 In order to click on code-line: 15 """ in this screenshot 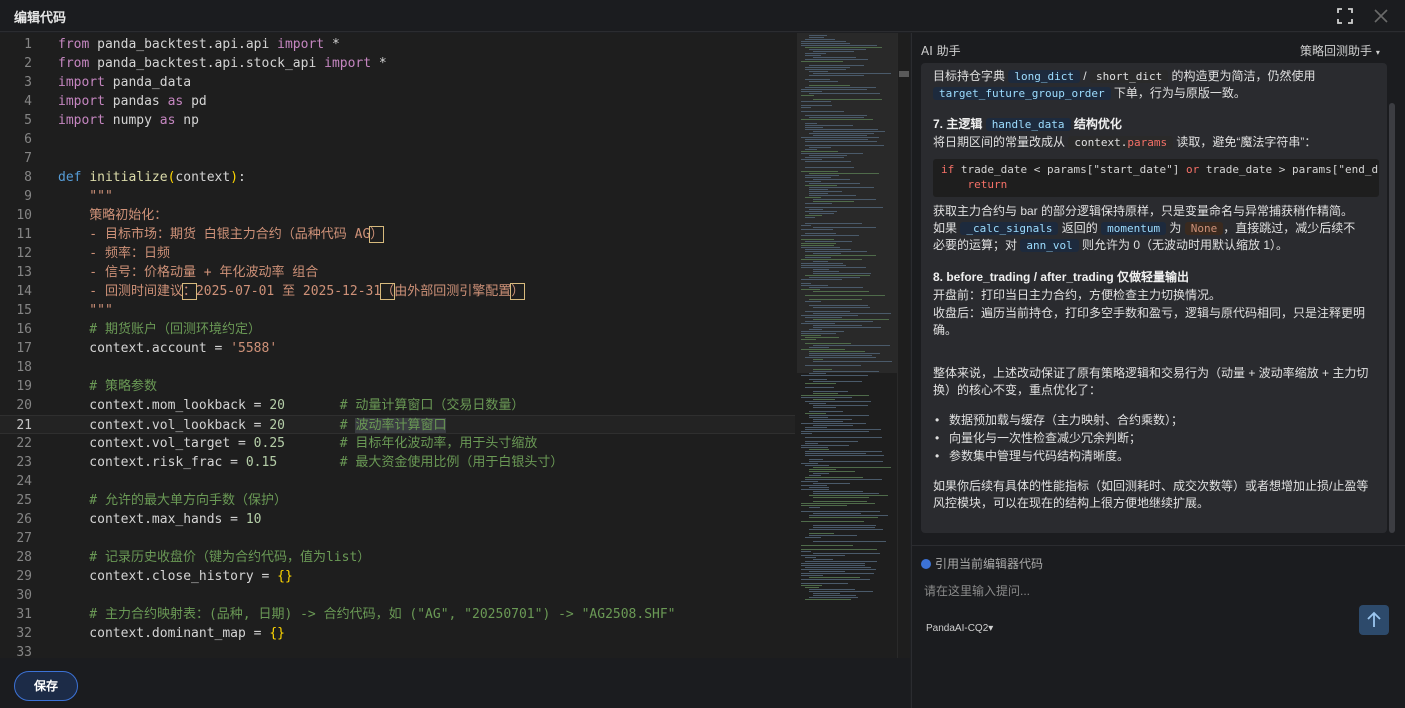, I will do `click(397, 310)`.